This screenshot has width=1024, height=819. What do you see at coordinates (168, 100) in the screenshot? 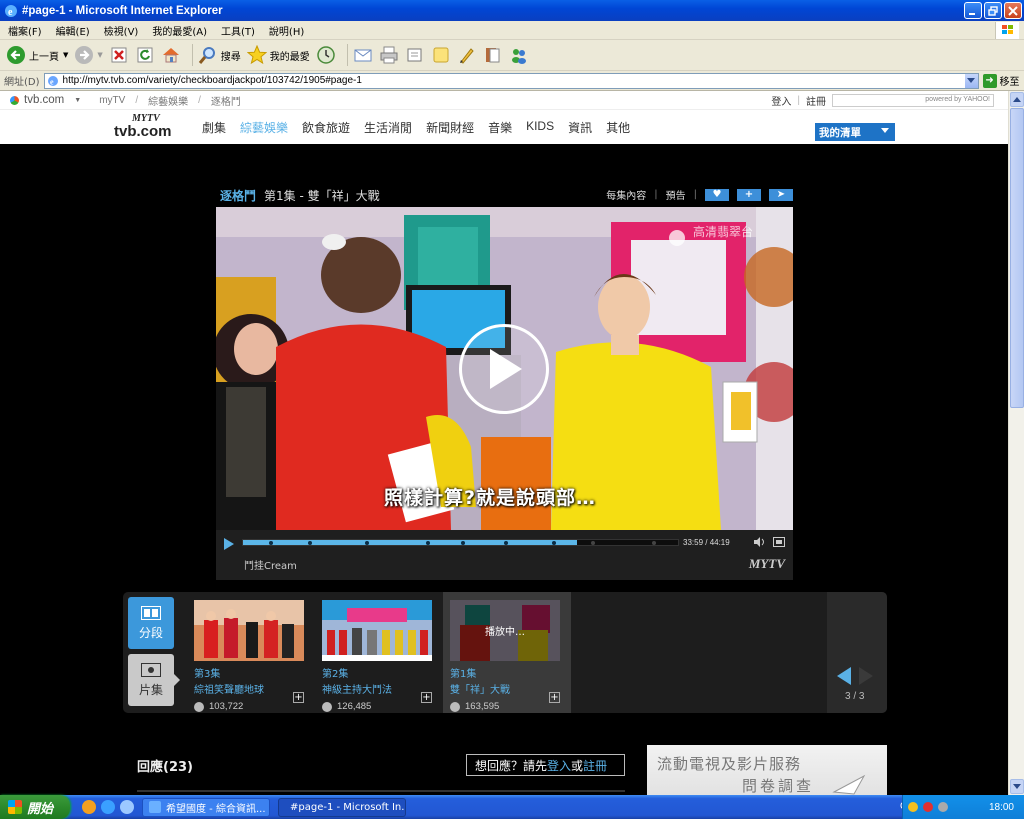
I see `breadcrumb-variety: 綜藝娛樂` at bounding box center [168, 100].